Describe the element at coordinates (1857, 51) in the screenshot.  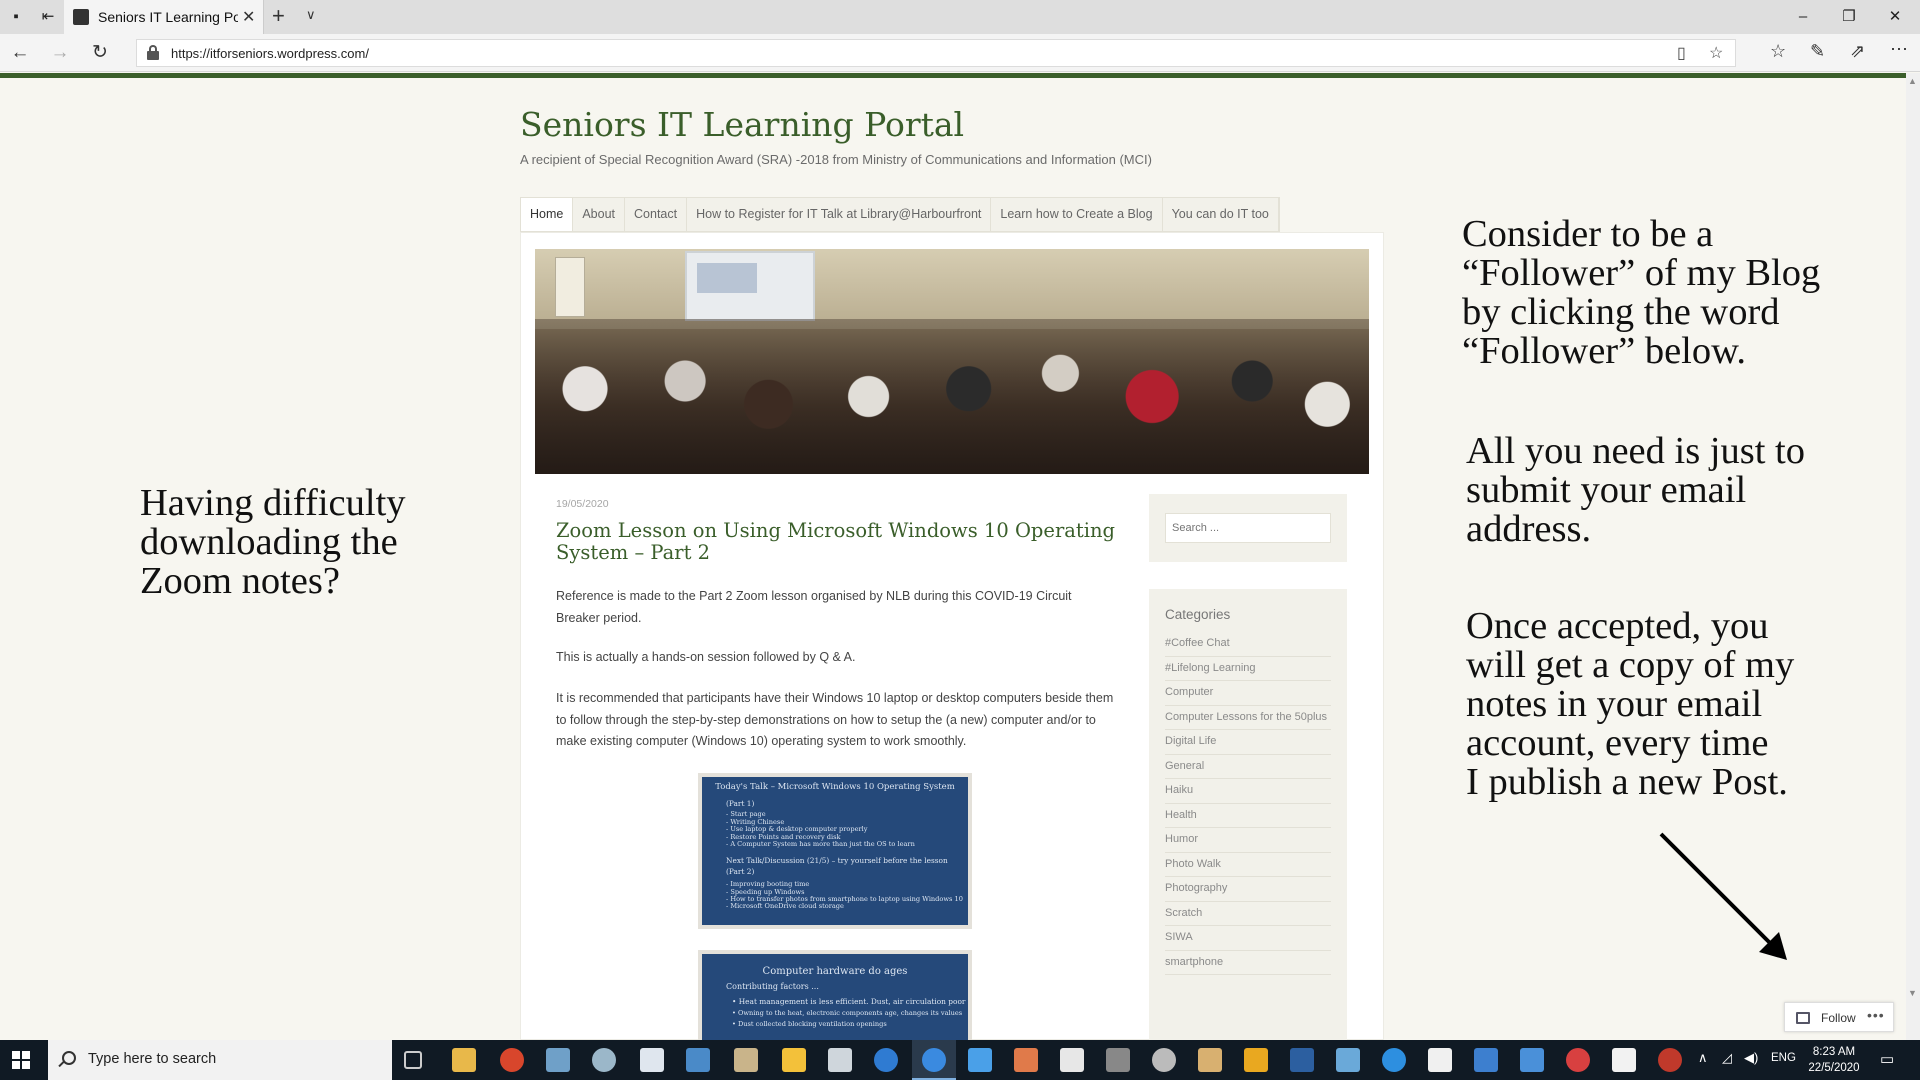
I see `share-icon: ⇗` at that location.